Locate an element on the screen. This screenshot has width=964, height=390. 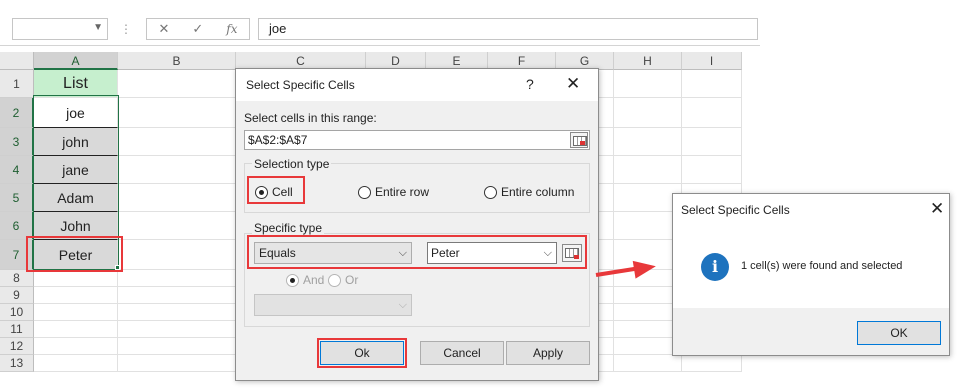
condition-select-1: Equals ⌵ is located at coordinates (333, 253).